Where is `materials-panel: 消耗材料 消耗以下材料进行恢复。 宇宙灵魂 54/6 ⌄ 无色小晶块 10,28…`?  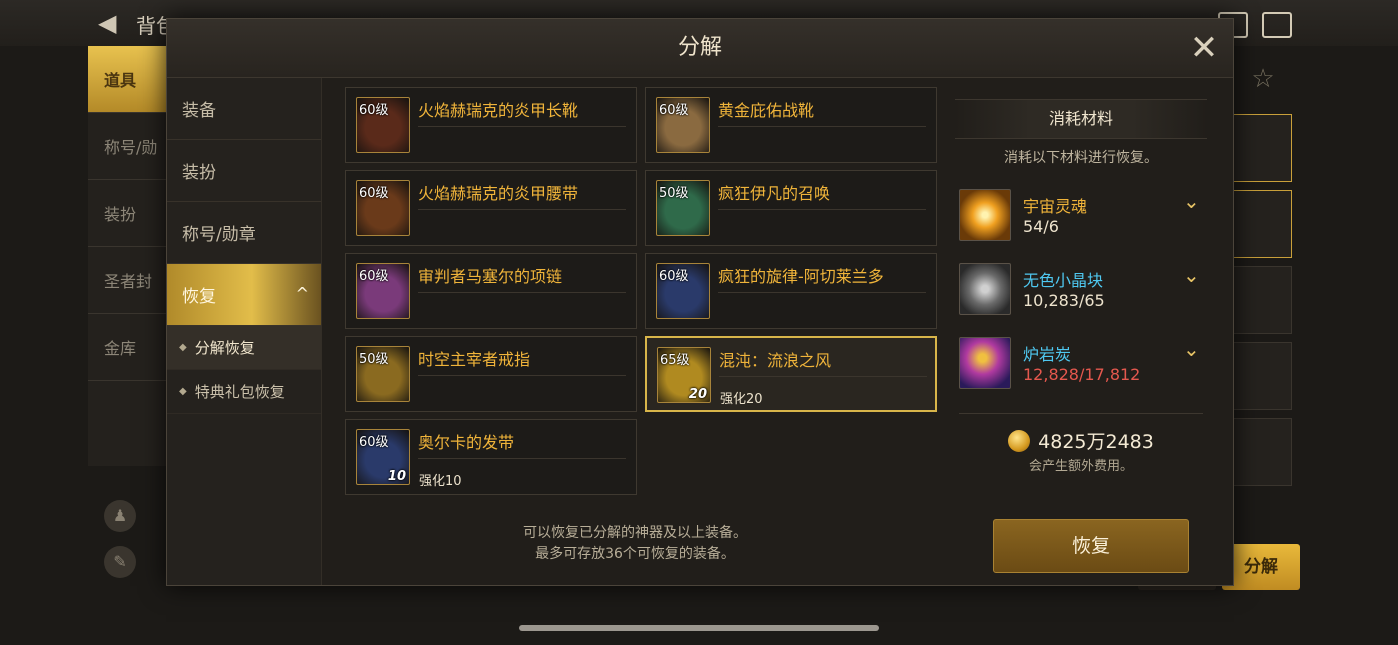 materials-panel: 消耗材料 消耗以下材料进行恢复。 宇宙灵魂 54/6 ⌄ 无色小晶块 10,28… is located at coordinates (1081, 299).